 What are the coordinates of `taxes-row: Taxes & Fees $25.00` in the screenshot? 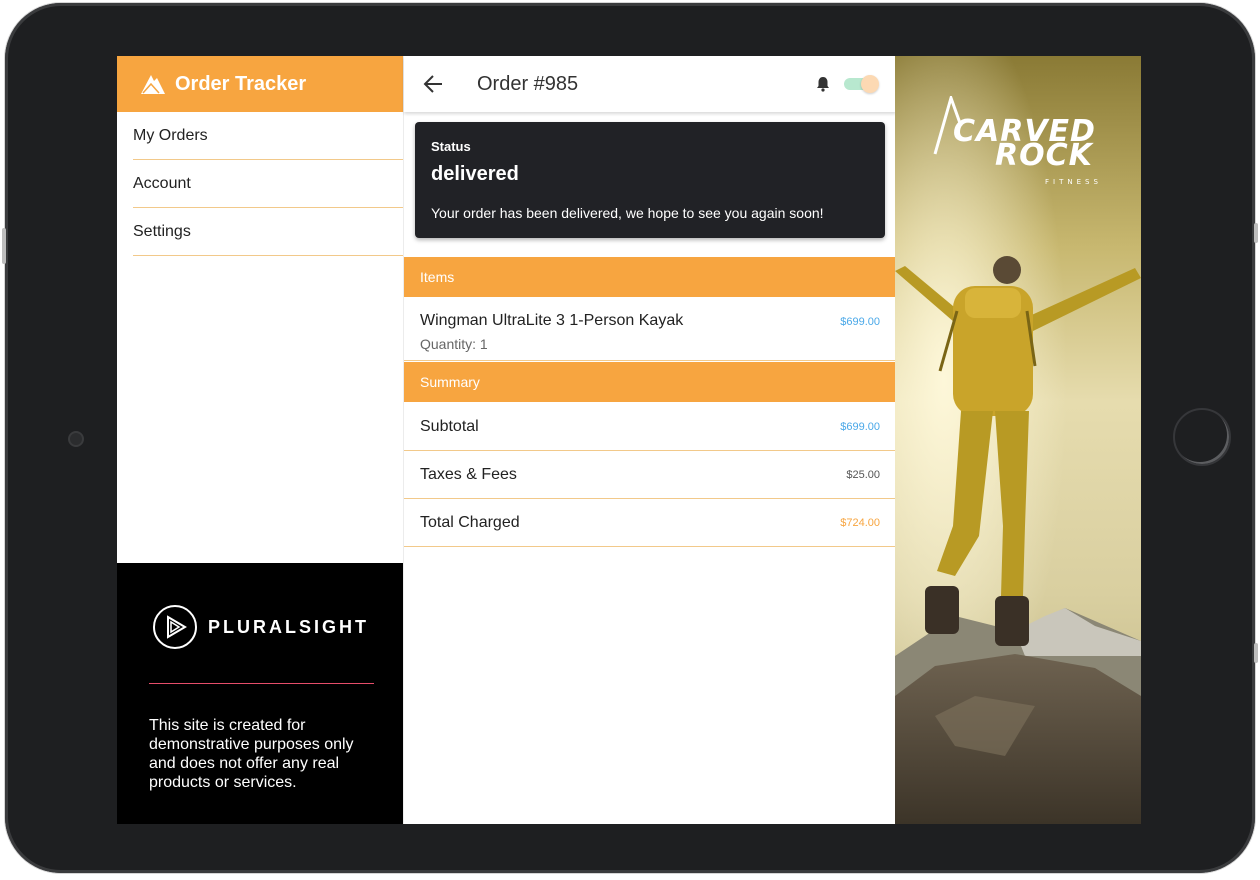 It's located at (650, 475).